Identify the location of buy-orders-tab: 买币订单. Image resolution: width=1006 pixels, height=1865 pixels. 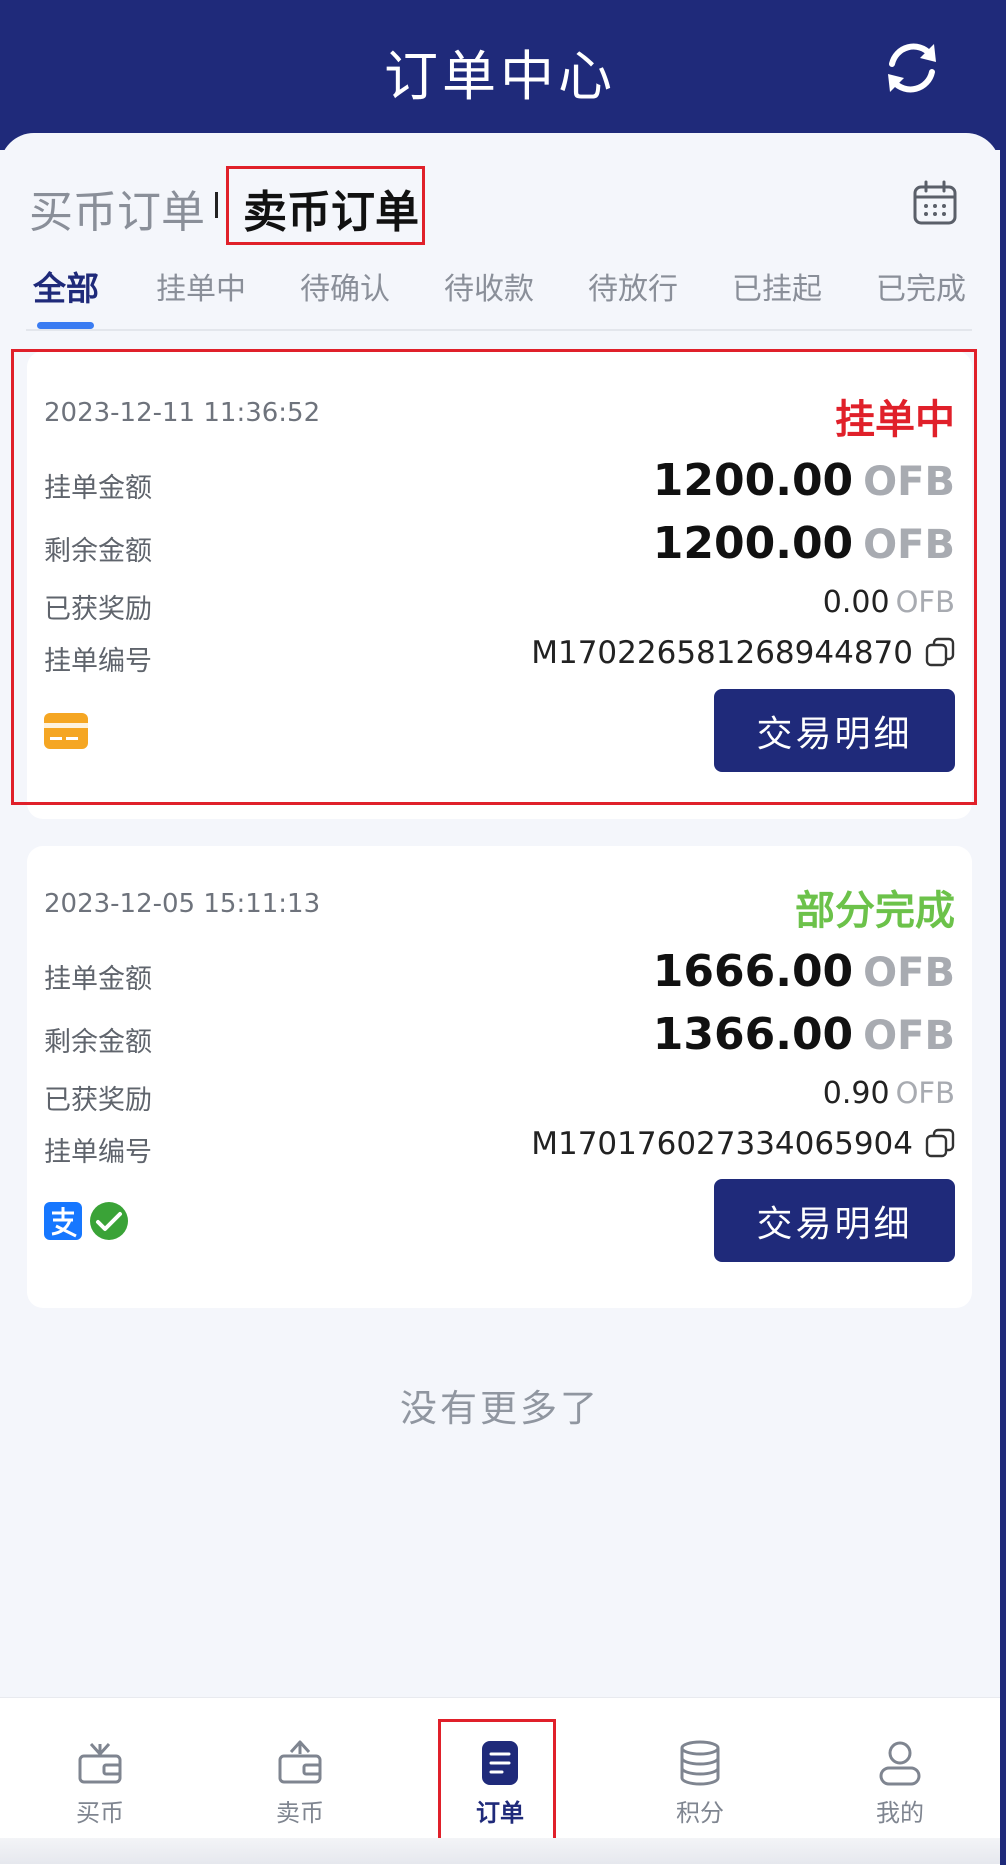
(117, 208).